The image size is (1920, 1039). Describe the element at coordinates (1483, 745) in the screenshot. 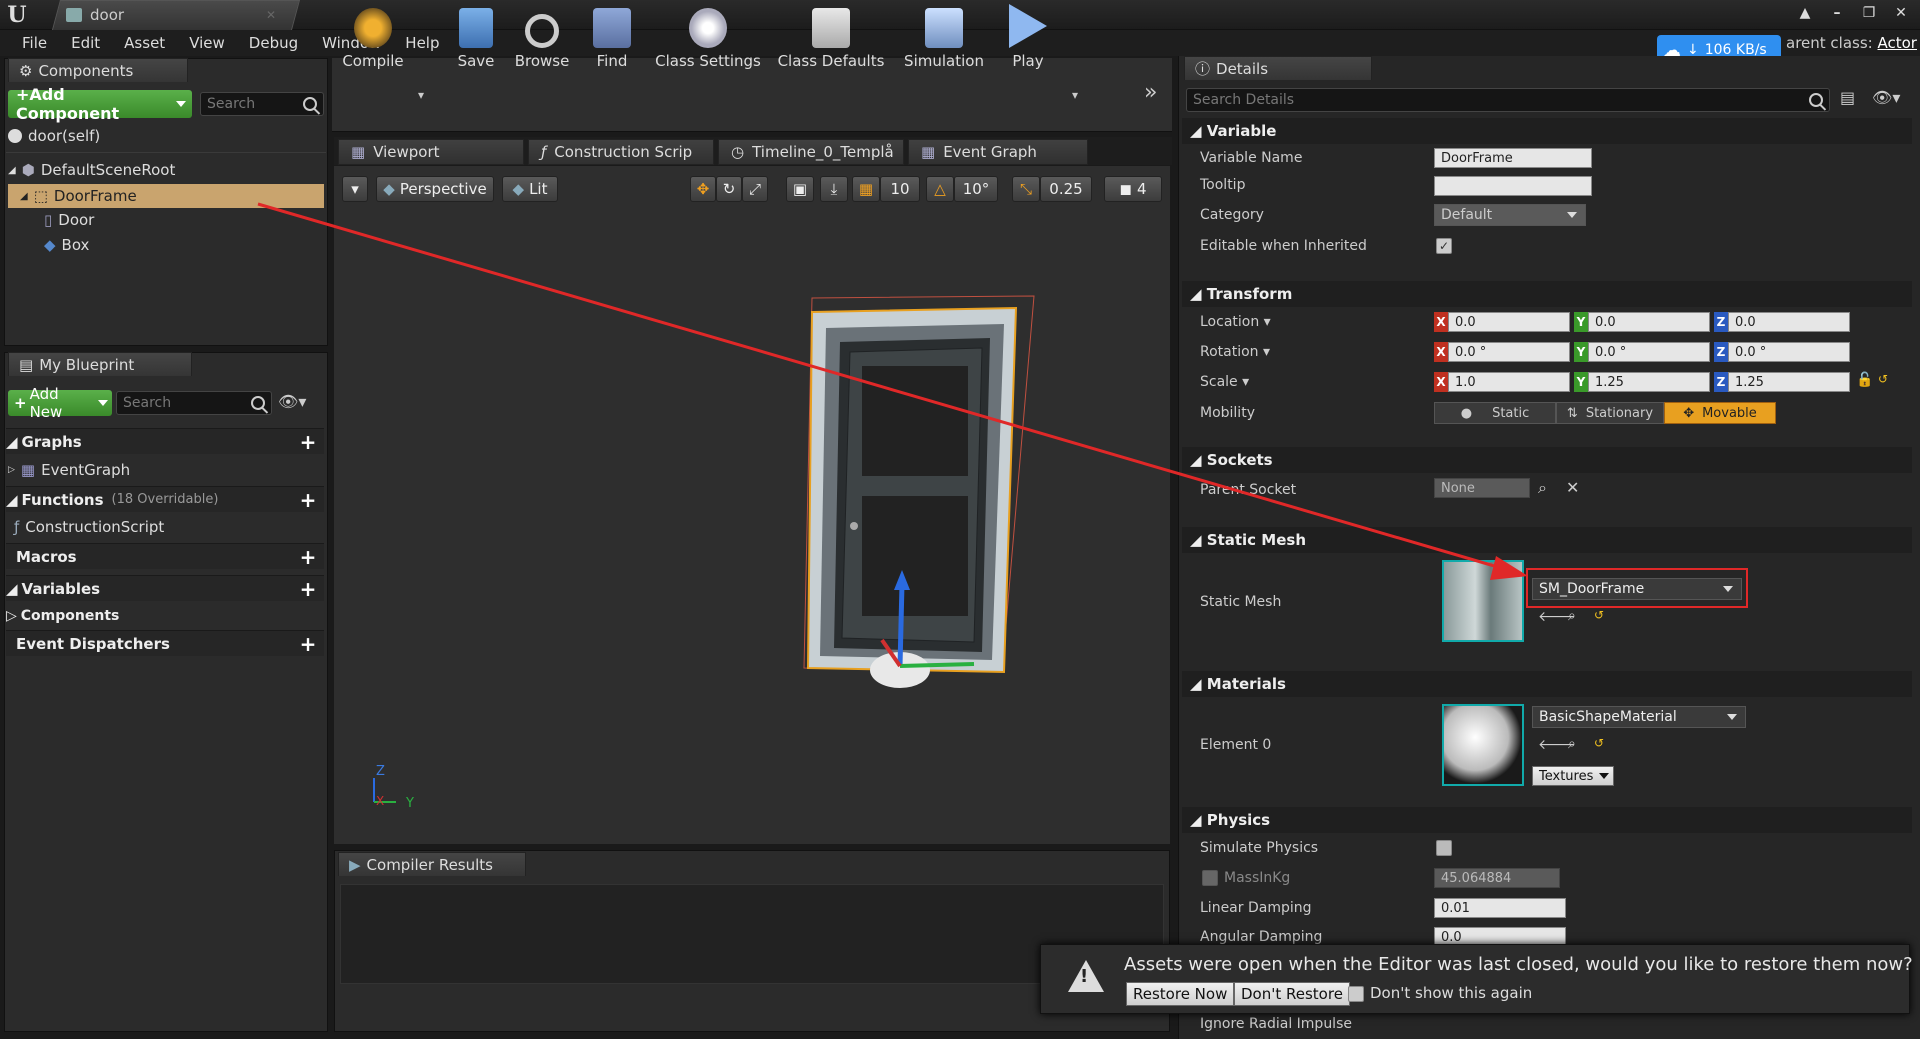

I see `material-thumbnail` at that location.